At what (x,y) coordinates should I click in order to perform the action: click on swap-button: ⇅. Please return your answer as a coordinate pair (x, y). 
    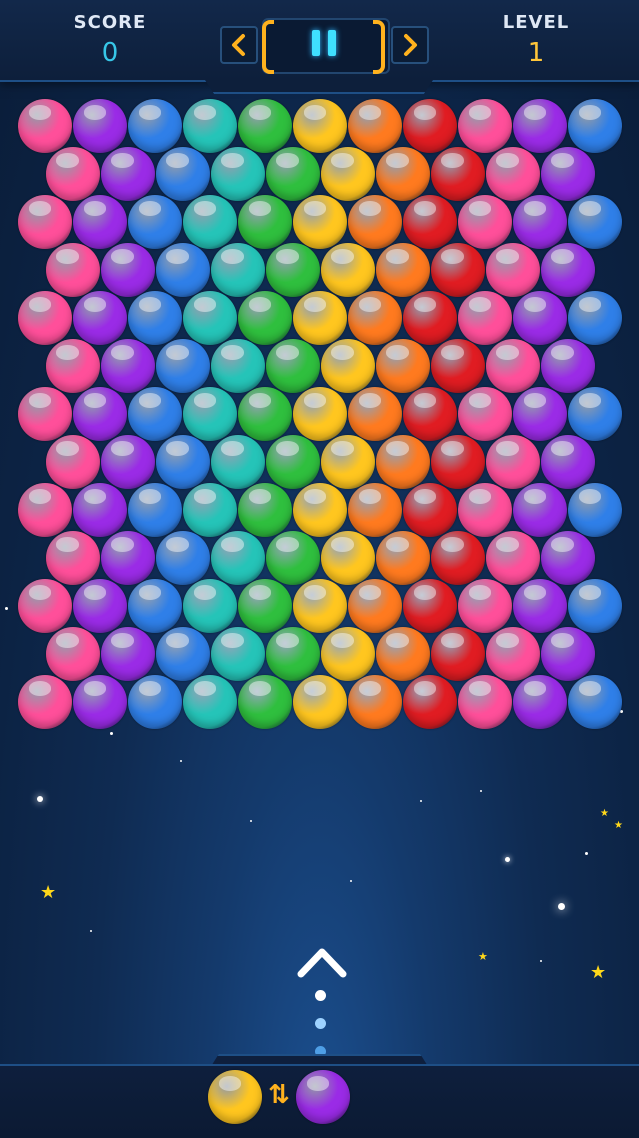
    Looking at the image, I should click on (279, 1095).